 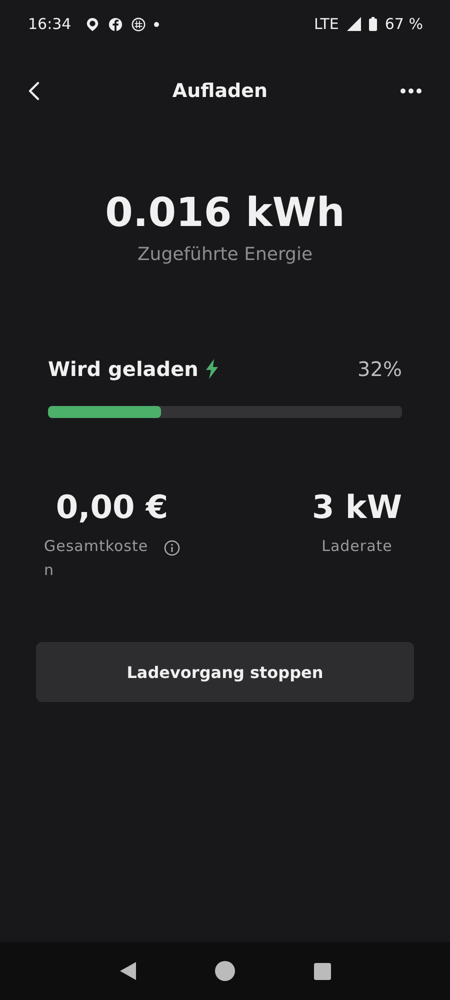 What do you see at coordinates (372, 24) in the screenshot?
I see `battery-icon` at bounding box center [372, 24].